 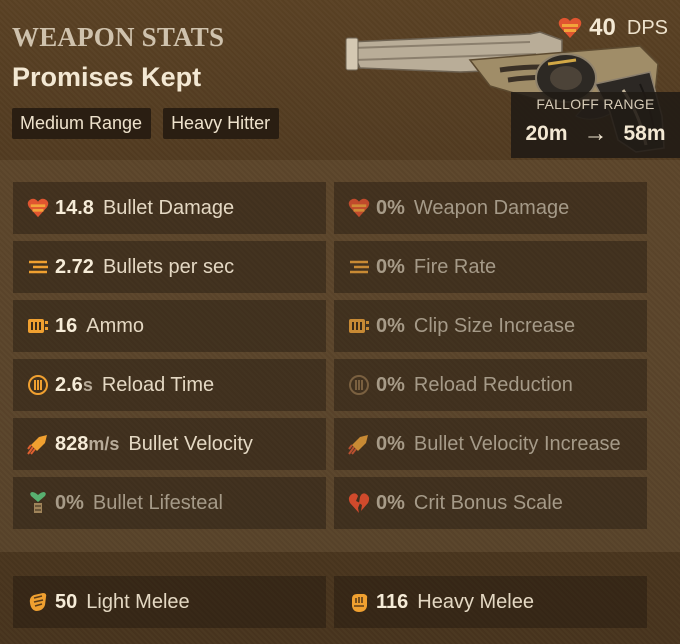 I want to click on stat-unit: m/s, so click(x=104, y=443).